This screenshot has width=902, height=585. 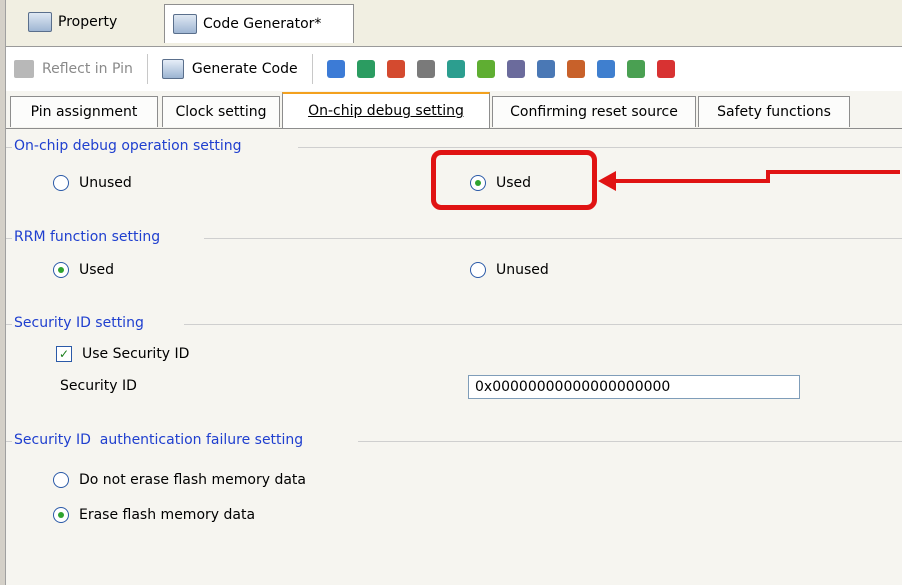 I want to click on group-title-security-id-text: Security ID setting, so click(x=79, y=323).